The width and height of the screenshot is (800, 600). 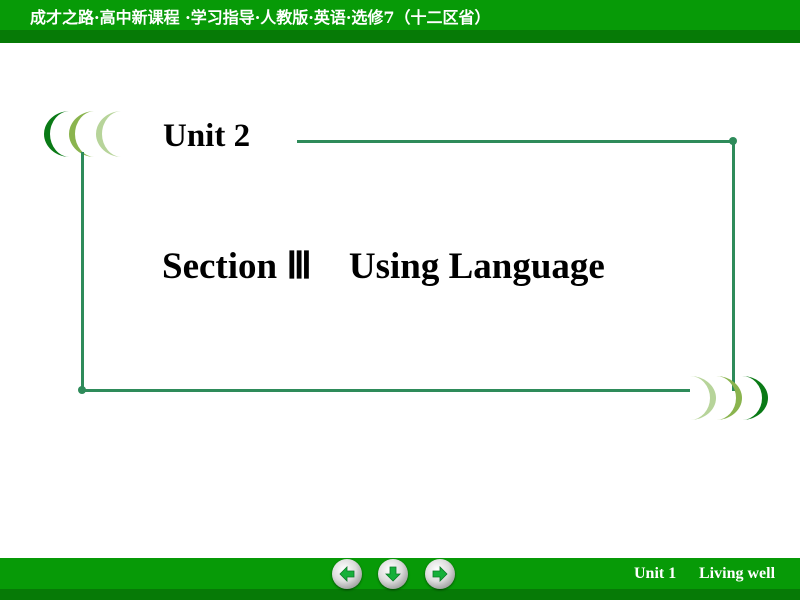 I want to click on frame-bottom-left-dot, so click(x=82, y=390).